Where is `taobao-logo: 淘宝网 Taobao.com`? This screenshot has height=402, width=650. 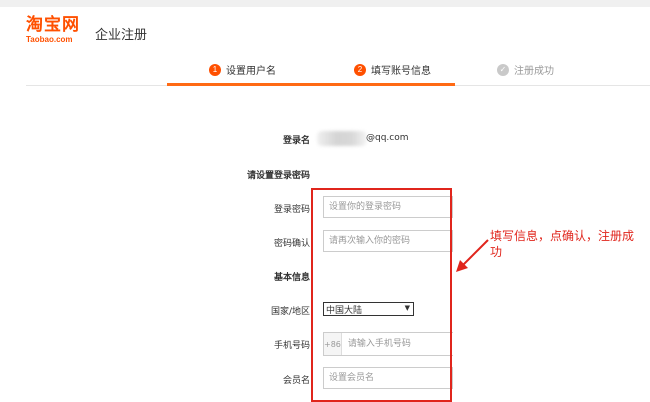
taobao-logo: 淘宝网 Taobao.com is located at coordinates (58, 31).